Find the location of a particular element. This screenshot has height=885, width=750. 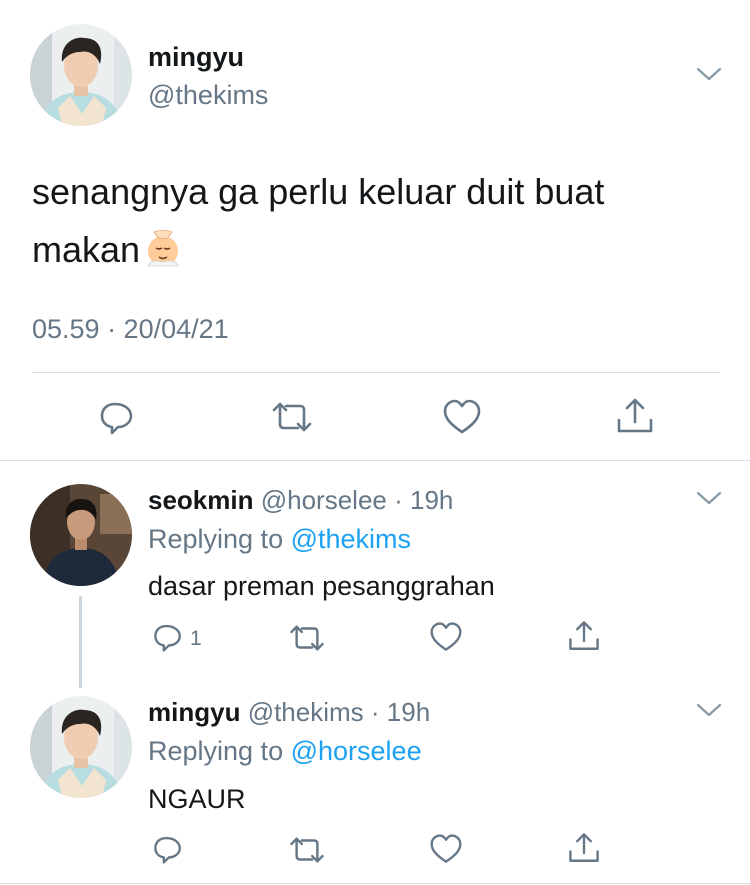

reply-author-name: seokmin is located at coordinates (201, 500).